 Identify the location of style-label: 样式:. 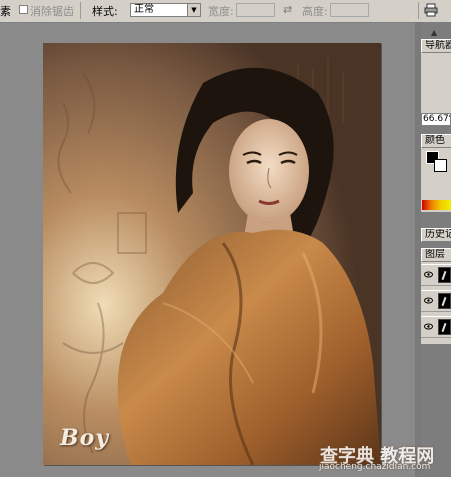
(105, 11).